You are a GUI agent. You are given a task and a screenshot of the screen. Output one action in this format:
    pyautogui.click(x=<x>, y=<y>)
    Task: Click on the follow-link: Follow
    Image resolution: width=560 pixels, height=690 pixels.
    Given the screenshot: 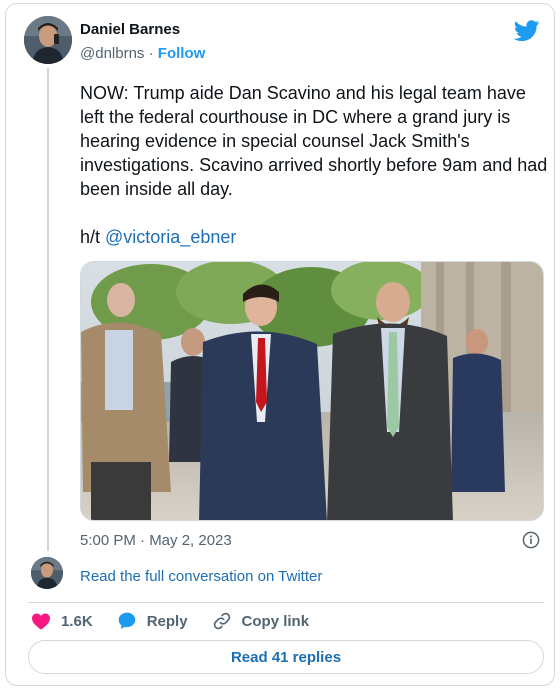 What is the action you would take?
    pyautogui.click(x=182, y=53)
    